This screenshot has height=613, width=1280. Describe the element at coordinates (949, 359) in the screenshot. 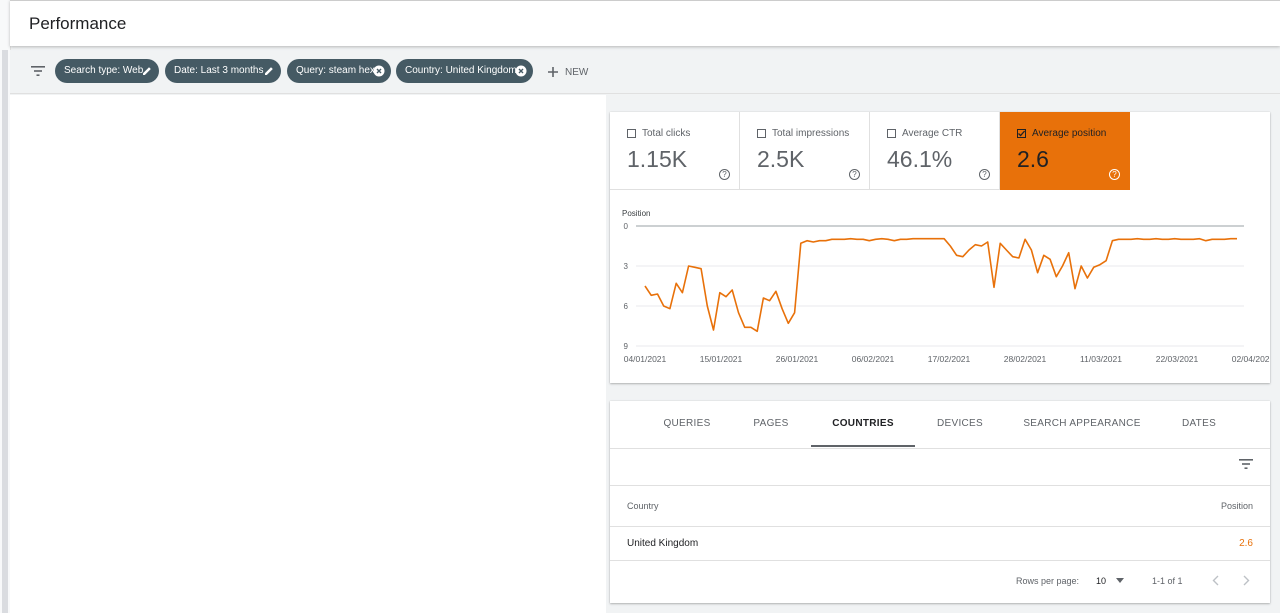

I see `x-tick-label: 17/02/2021` at that location.